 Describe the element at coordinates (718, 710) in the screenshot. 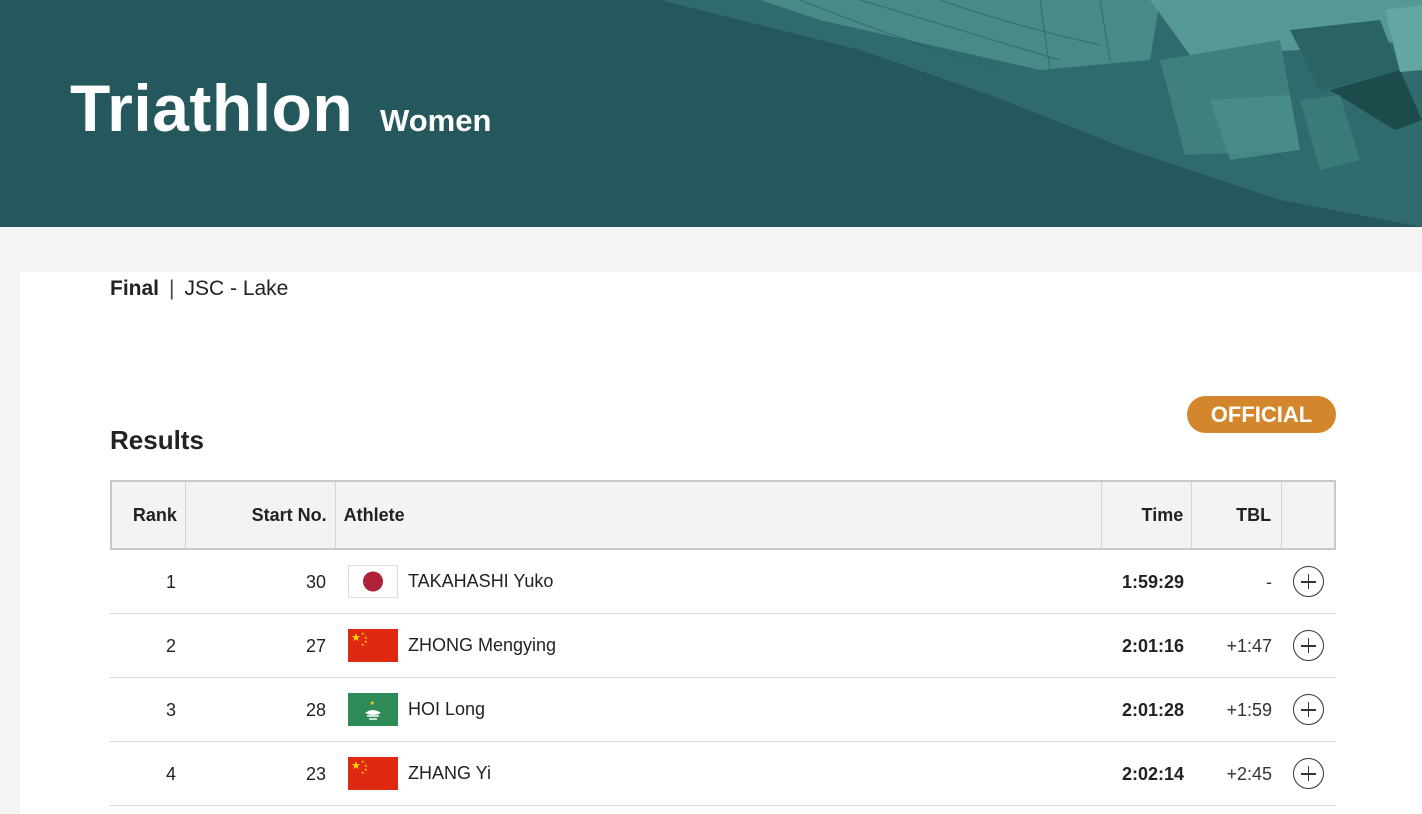

I see `athlete-cell: ★ HOI Long` at that location.